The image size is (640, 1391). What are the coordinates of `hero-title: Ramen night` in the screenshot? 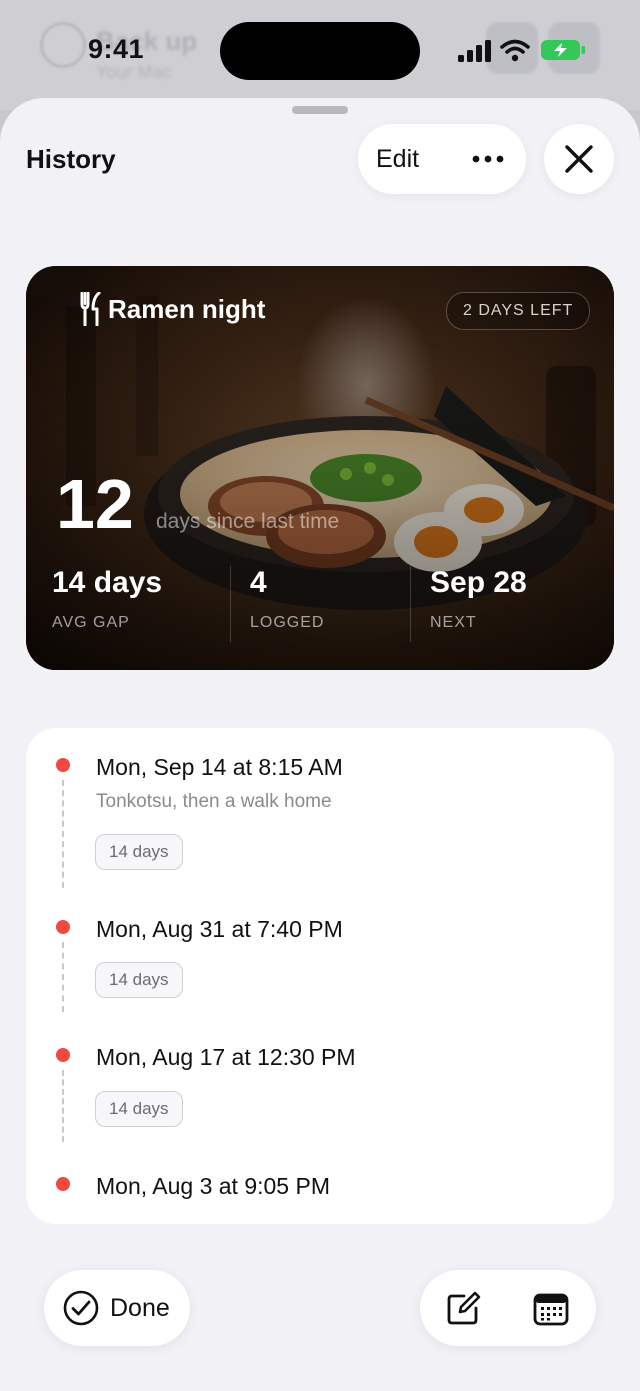 It's located at (172, 309).